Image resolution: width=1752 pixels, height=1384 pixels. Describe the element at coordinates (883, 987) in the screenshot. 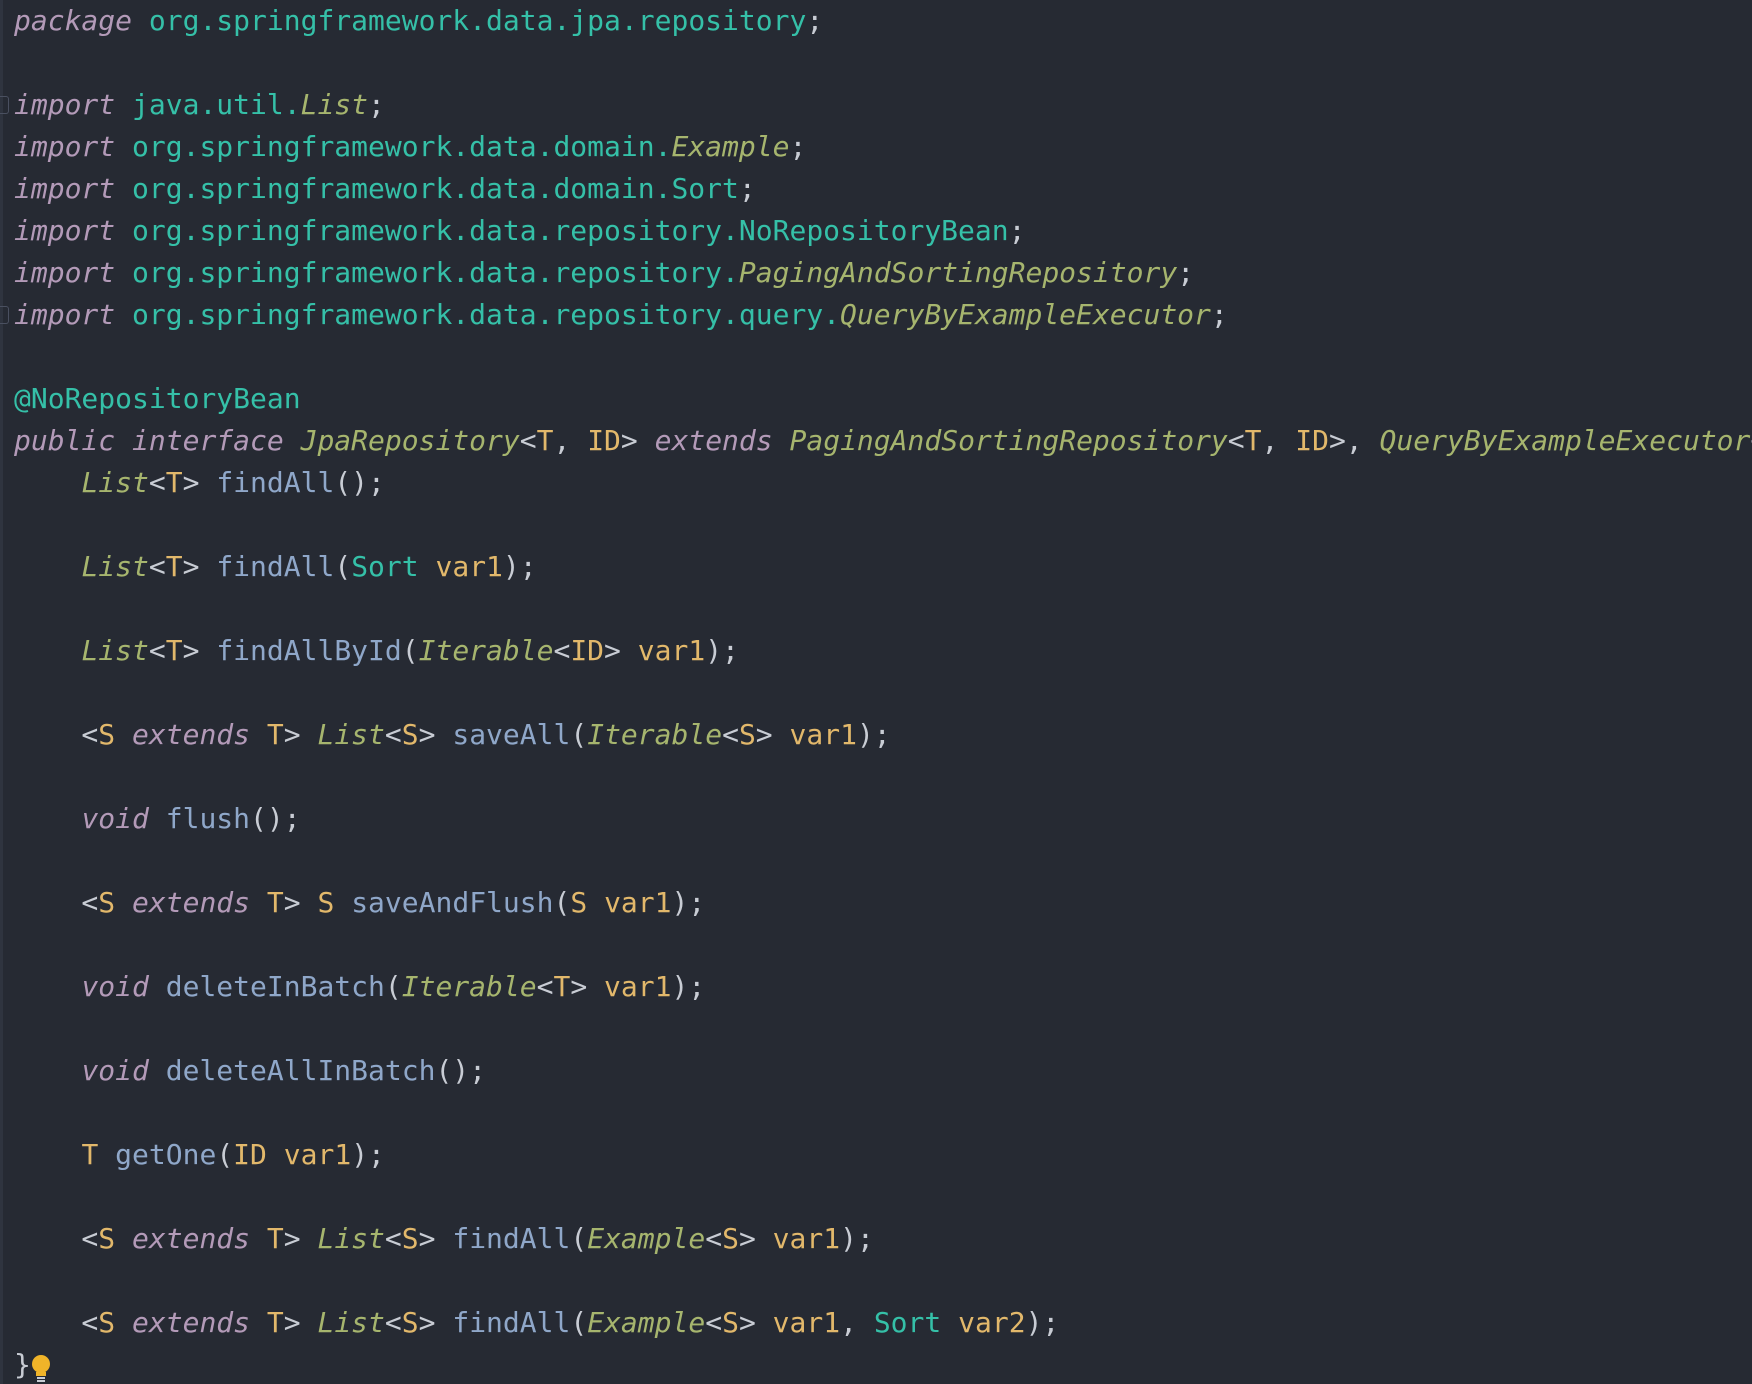

I see `code-line: void deleteInBatch(Iterable<T> var1);` at that location.